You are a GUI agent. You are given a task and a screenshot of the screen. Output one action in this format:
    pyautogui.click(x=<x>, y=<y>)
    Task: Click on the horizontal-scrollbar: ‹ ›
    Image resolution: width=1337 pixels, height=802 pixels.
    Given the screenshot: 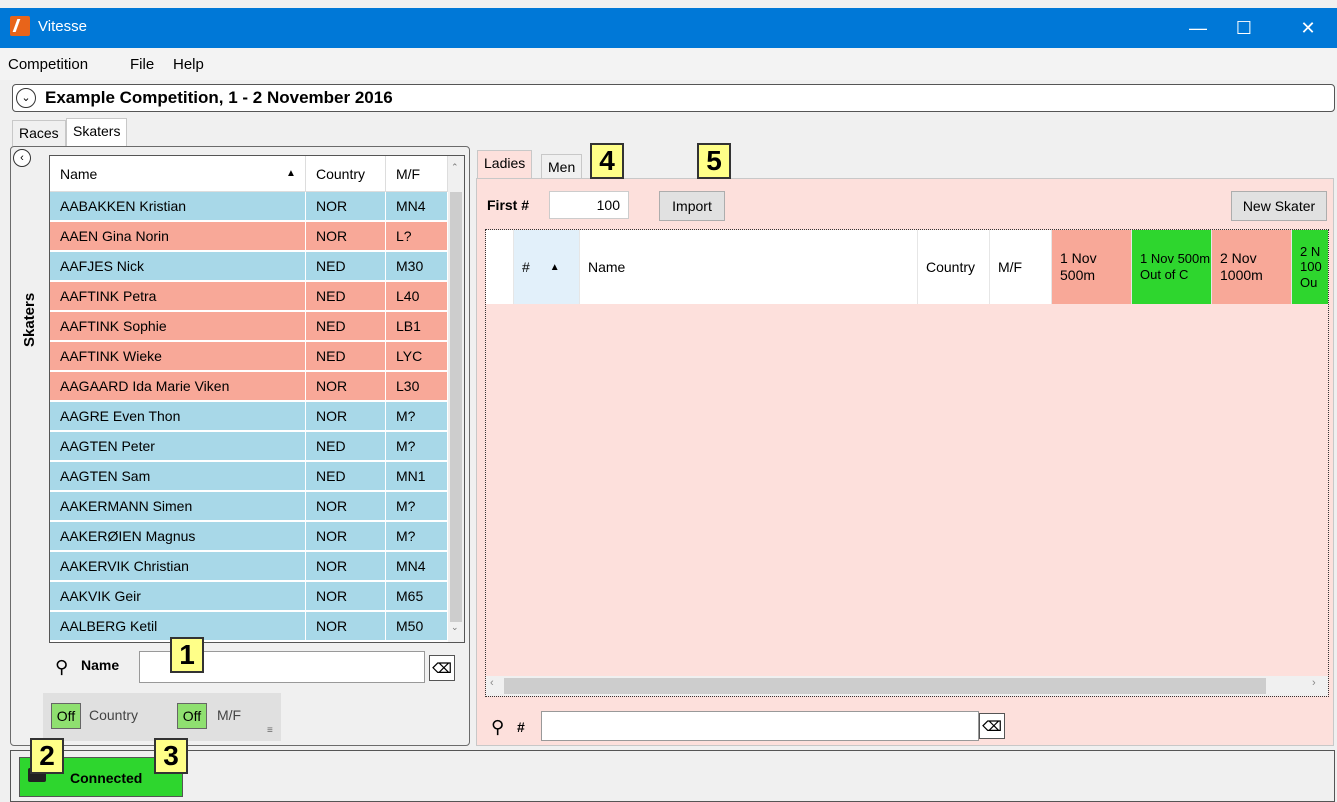 What is the action you would take?
    pyautogui.click(x=907, y=686)
    